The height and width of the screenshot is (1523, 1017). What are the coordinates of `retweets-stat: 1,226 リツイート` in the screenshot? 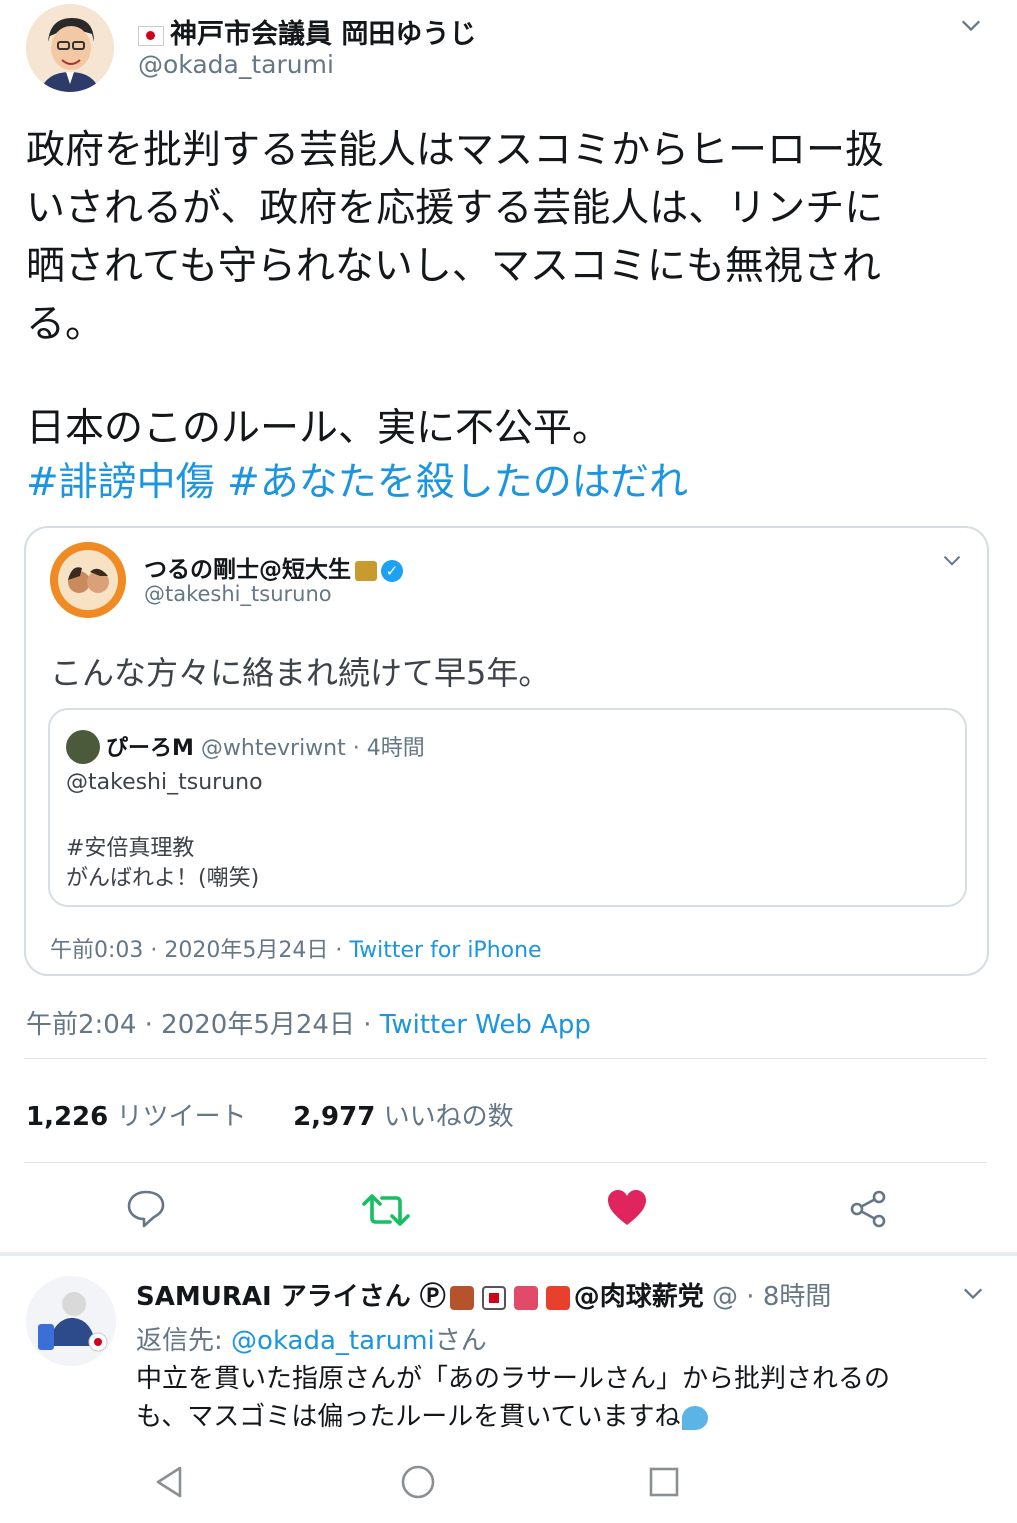 It's located at (140, 1117).